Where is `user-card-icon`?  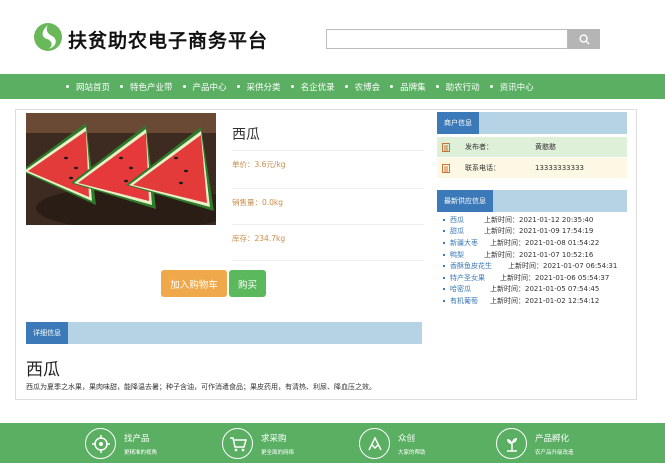
user-card-icon is located at coordinates (446, 147).